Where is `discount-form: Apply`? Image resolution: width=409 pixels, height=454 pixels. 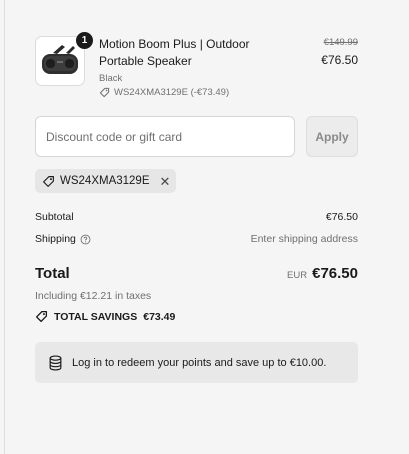
discount-form: Apply is located at coordinates (196, 136).